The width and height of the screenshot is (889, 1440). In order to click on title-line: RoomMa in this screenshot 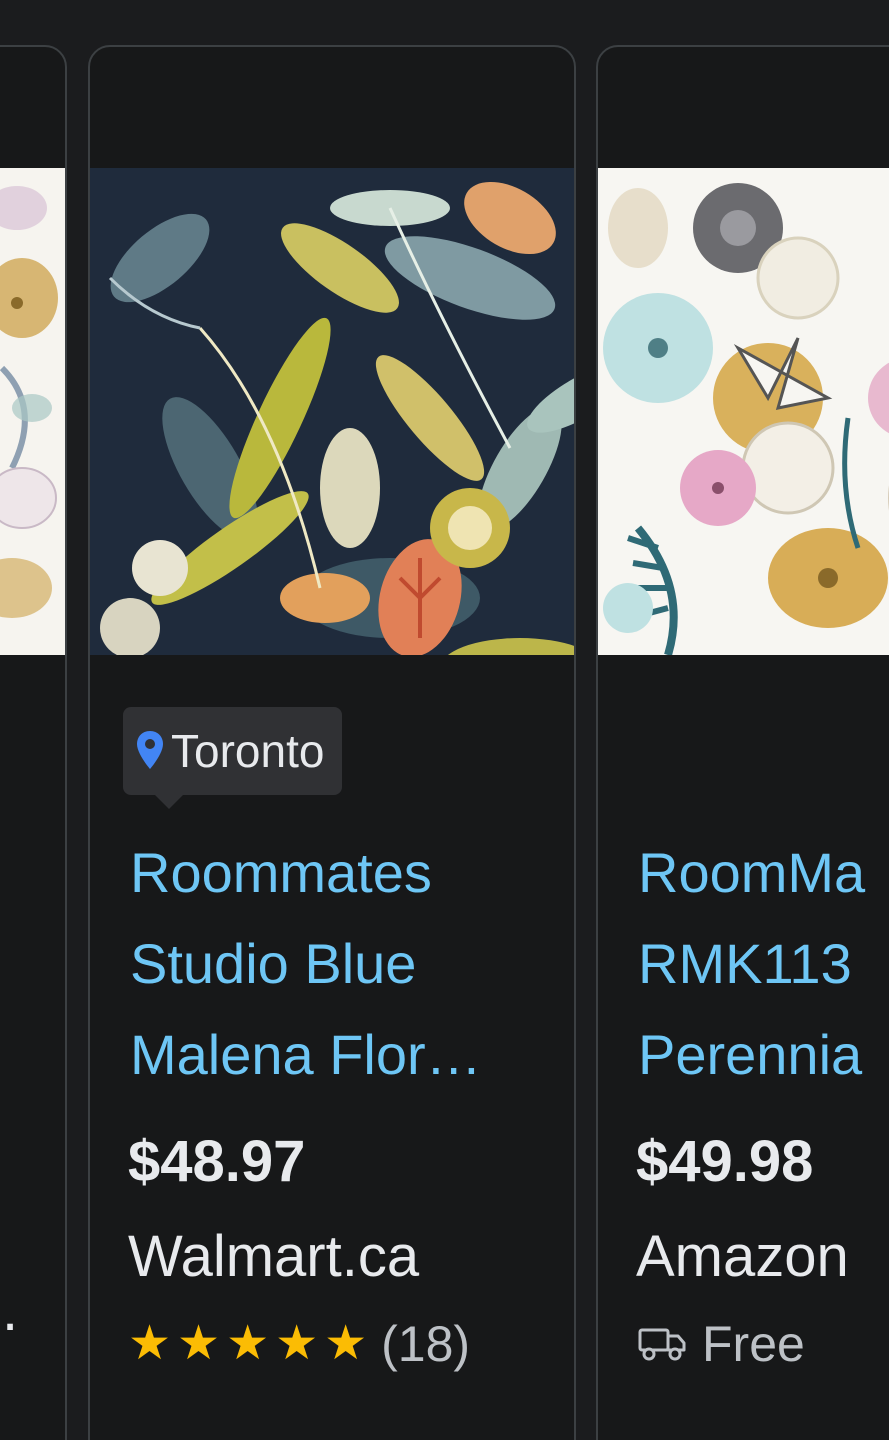, I will do `click(752, 872)`.